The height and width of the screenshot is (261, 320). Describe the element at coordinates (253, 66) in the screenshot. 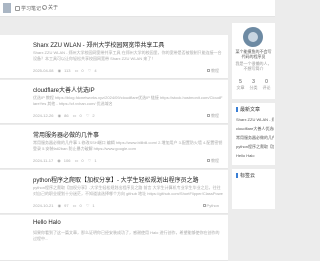

I see `profile-description: 我是一个很懒的人，不想写简介` at that location.